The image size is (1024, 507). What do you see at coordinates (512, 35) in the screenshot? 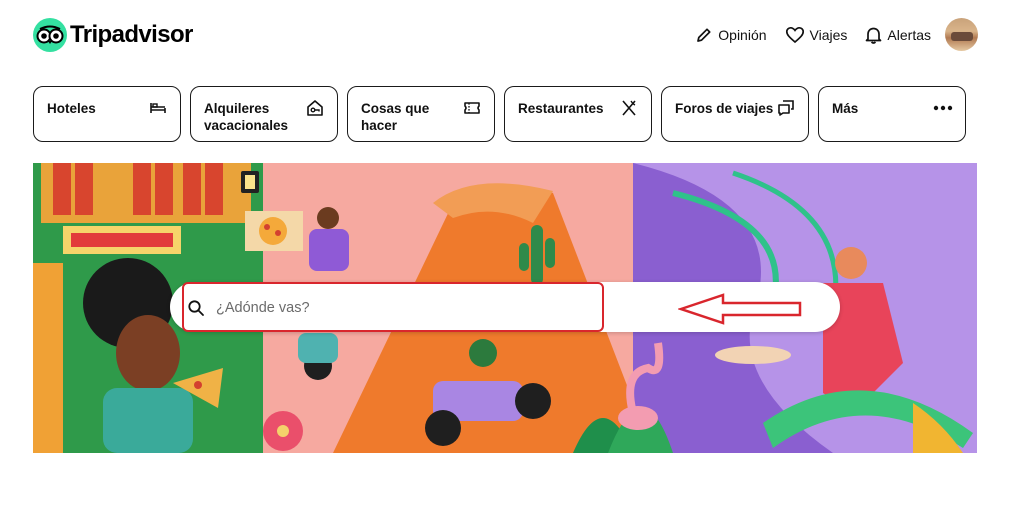
I see `site-header: Tripadvisor Opinión Viajes Alertas` at bounding box center [512, 35].